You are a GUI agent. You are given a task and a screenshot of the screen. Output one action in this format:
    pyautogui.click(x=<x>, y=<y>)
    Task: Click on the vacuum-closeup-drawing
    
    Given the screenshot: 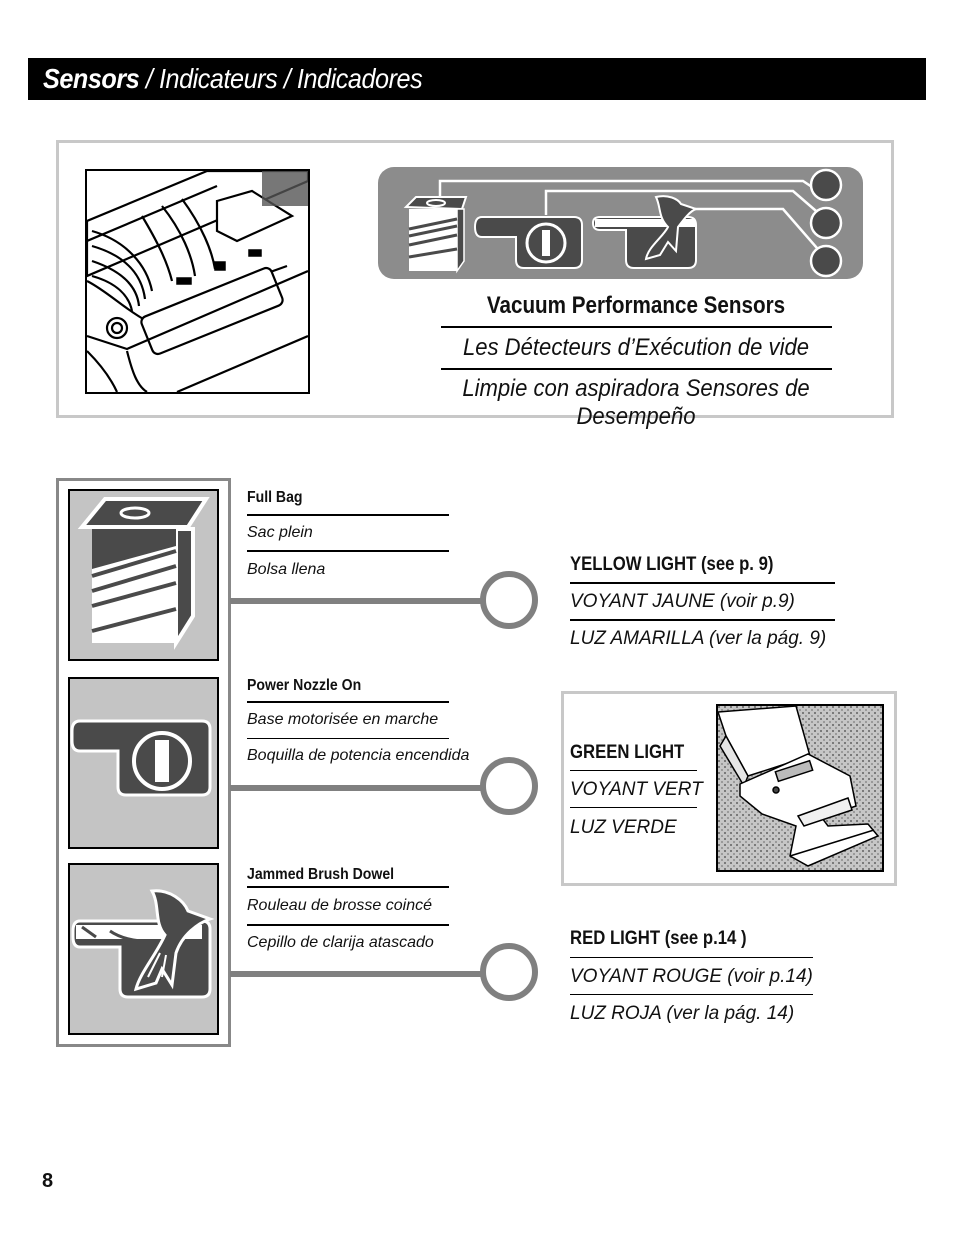 What is the action you would take?
    pyautogui.click(x=197, y=281)
    